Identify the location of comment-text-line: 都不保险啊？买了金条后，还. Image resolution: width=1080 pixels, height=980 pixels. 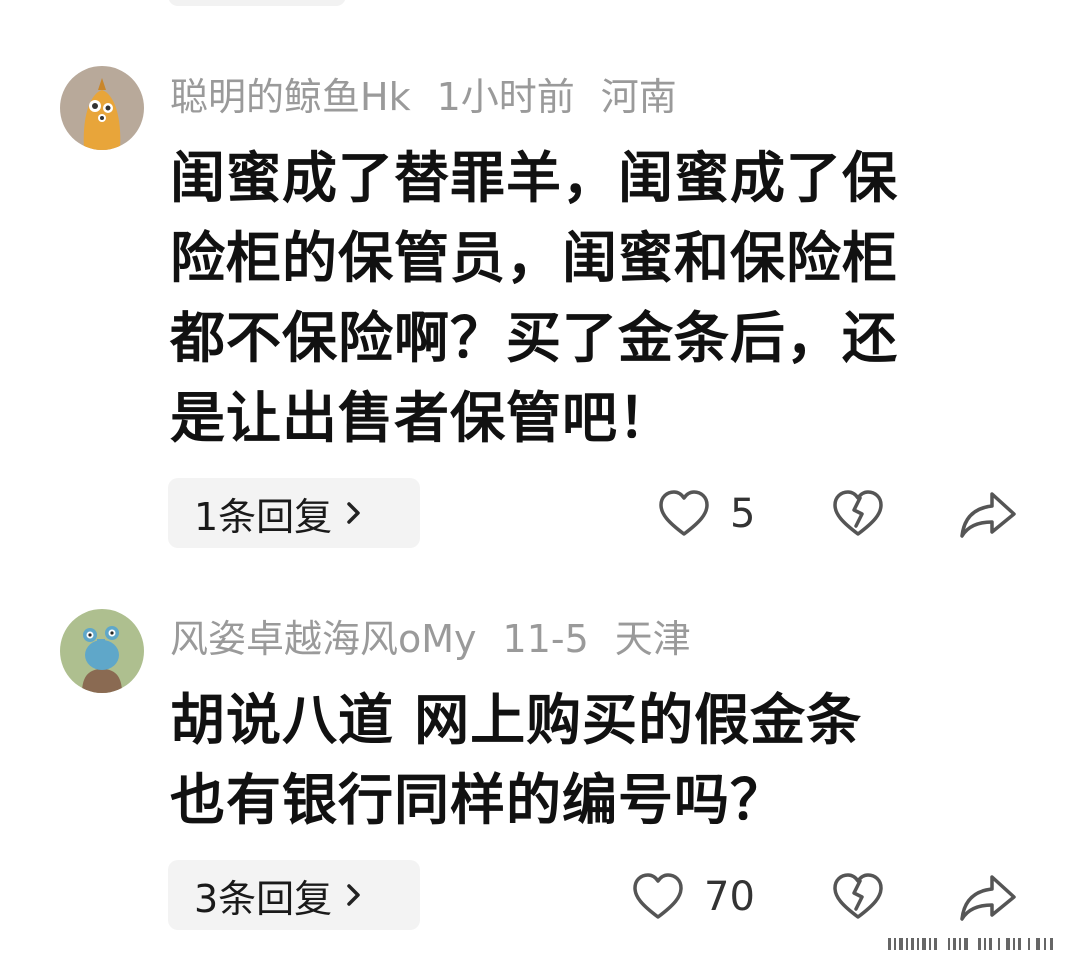
(534, 338).